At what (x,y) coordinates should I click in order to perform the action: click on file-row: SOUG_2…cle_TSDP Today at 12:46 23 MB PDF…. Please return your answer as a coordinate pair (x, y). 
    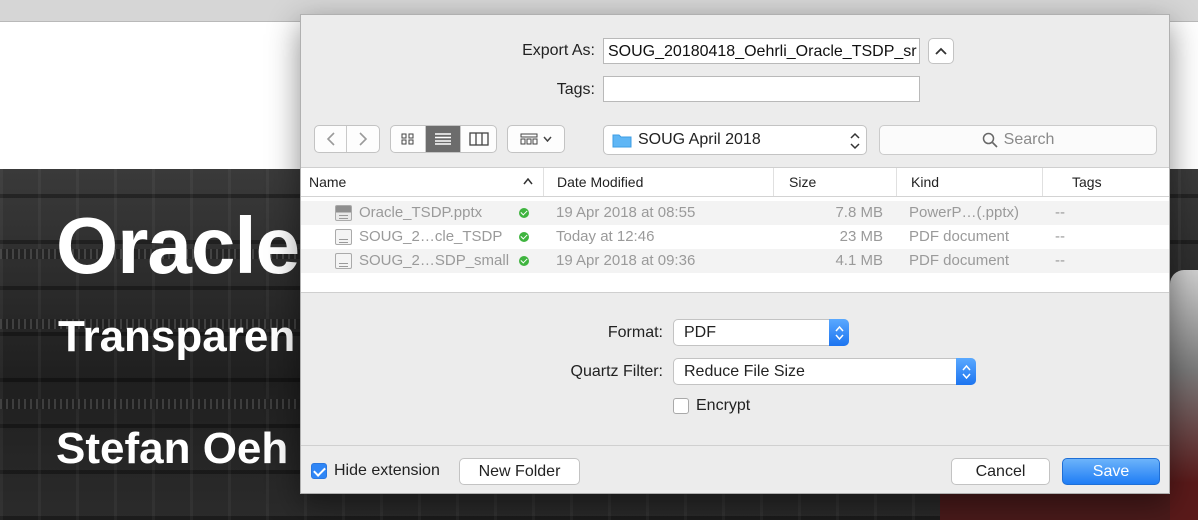
    Looking at the image, I should click on (735, 237).